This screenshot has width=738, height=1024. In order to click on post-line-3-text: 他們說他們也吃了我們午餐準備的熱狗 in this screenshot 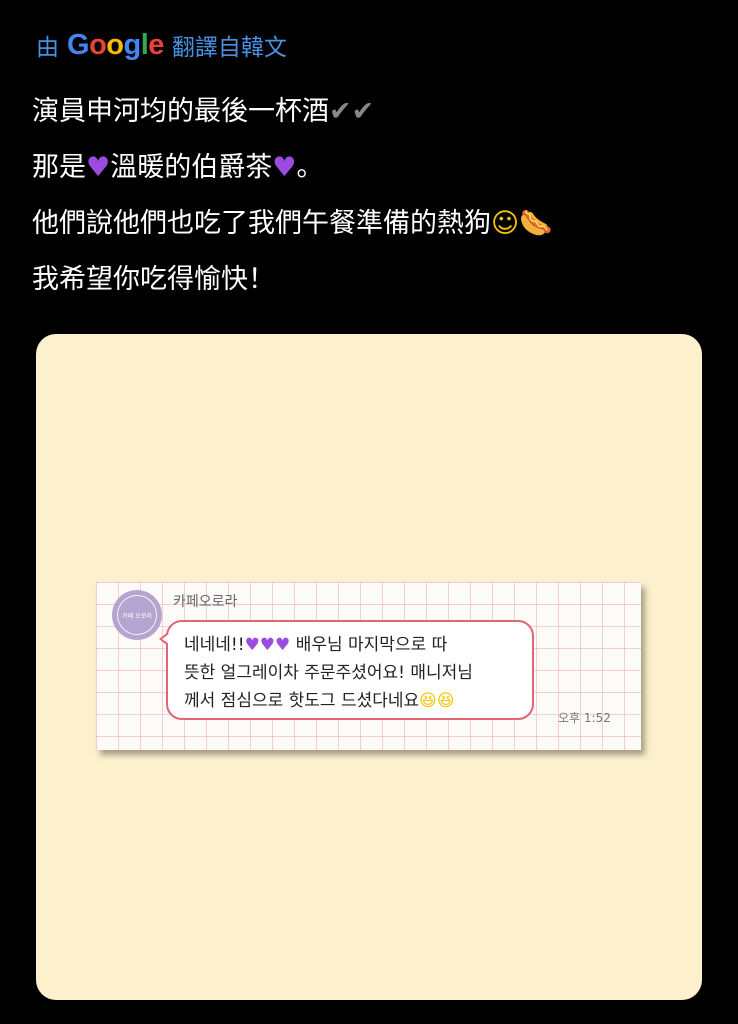, I will do `click(261, 223)`.